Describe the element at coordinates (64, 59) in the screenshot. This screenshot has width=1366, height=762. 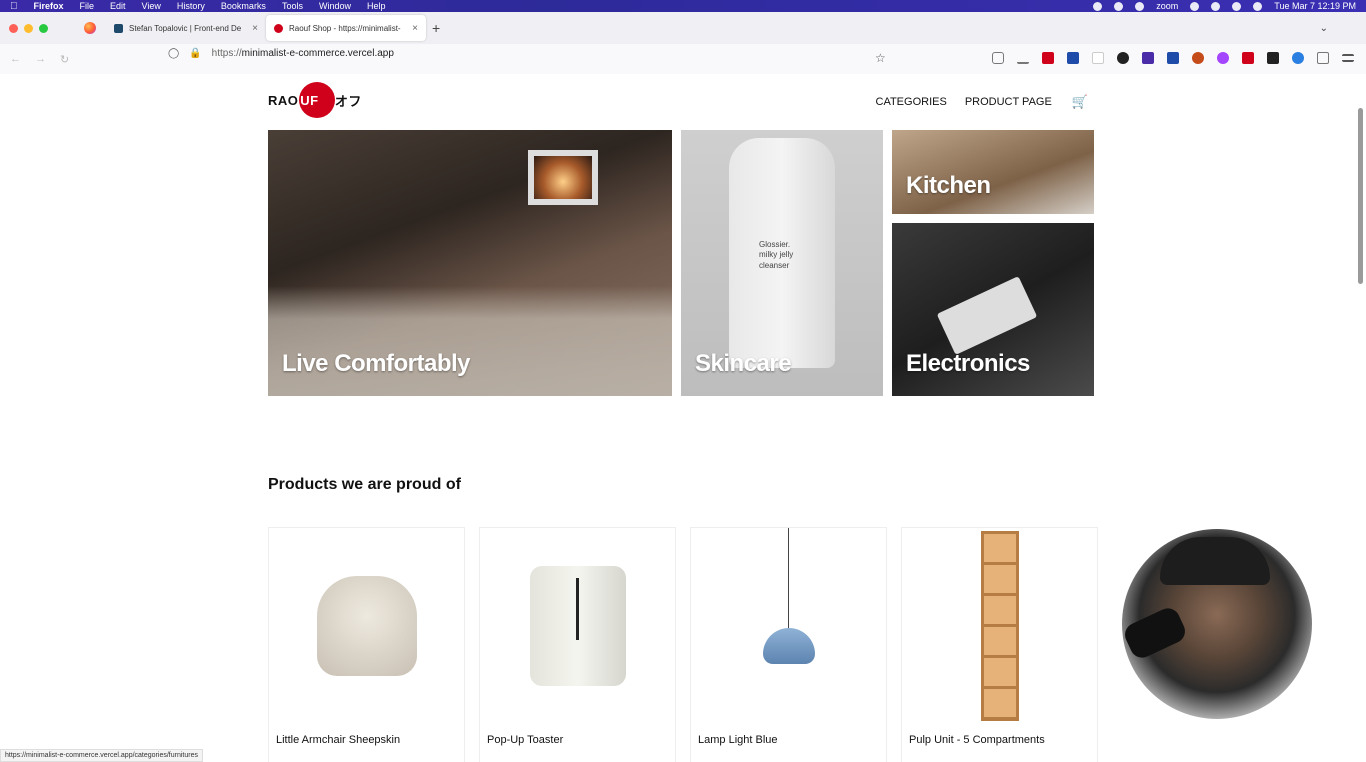
I see `reload-icon: ↻` at that location.